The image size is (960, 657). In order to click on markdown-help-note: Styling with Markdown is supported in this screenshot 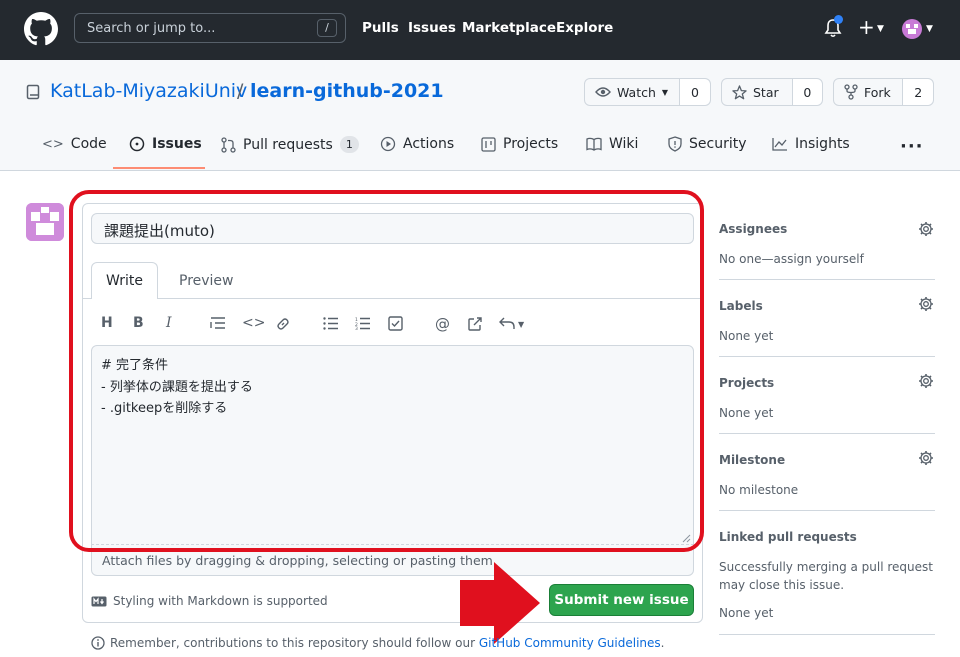, I will do `click(209, 601)`.